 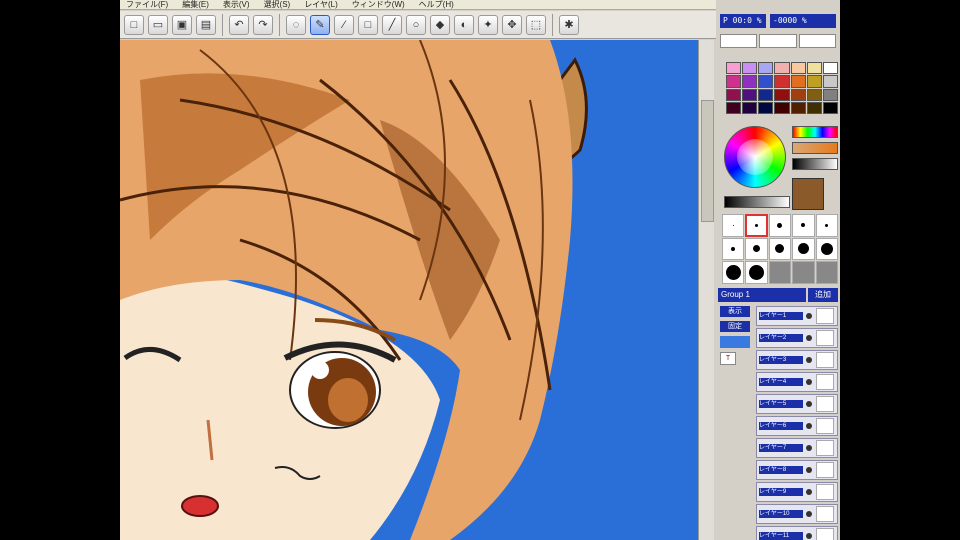 What do you see at coordinates (195, 4) in the screenshot?
I see `menu-edit: 編集(E)` at bounding box center [195, 4].